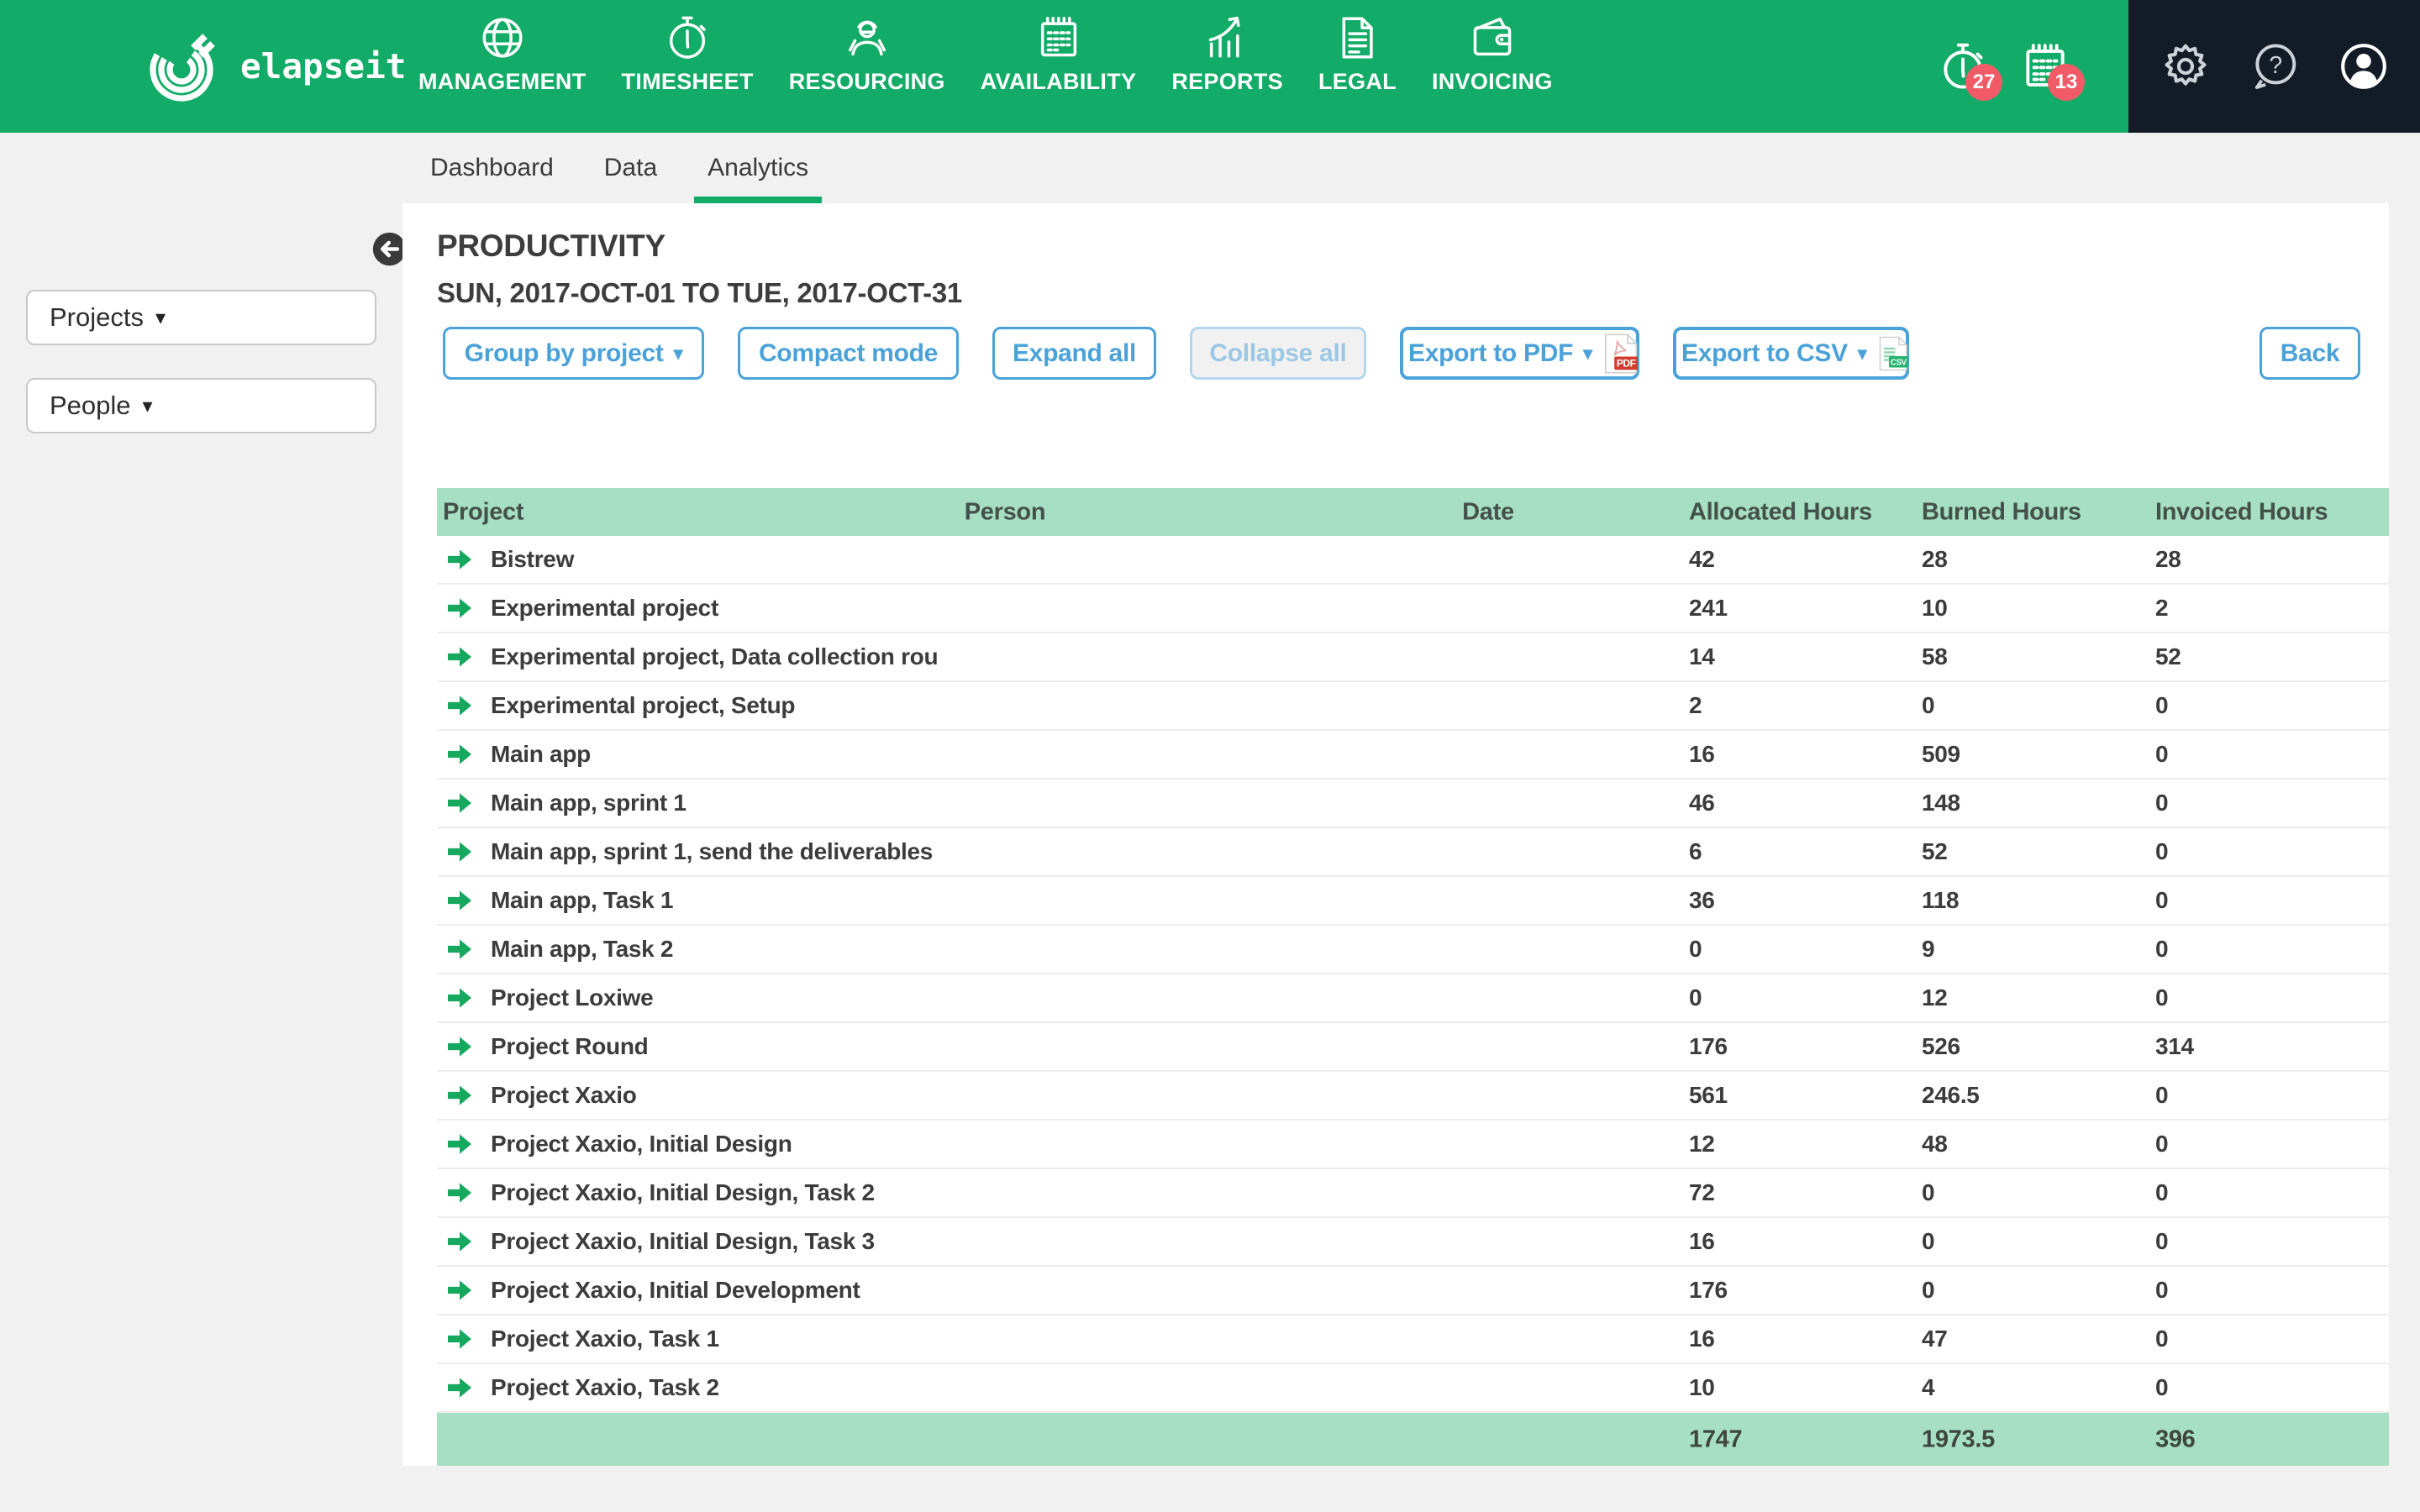 The image size is (2420, 1512). Describe the element at coordinates (2174, 1046) in the screenshot. I see `row-invoiced-hours: 314` at that location.